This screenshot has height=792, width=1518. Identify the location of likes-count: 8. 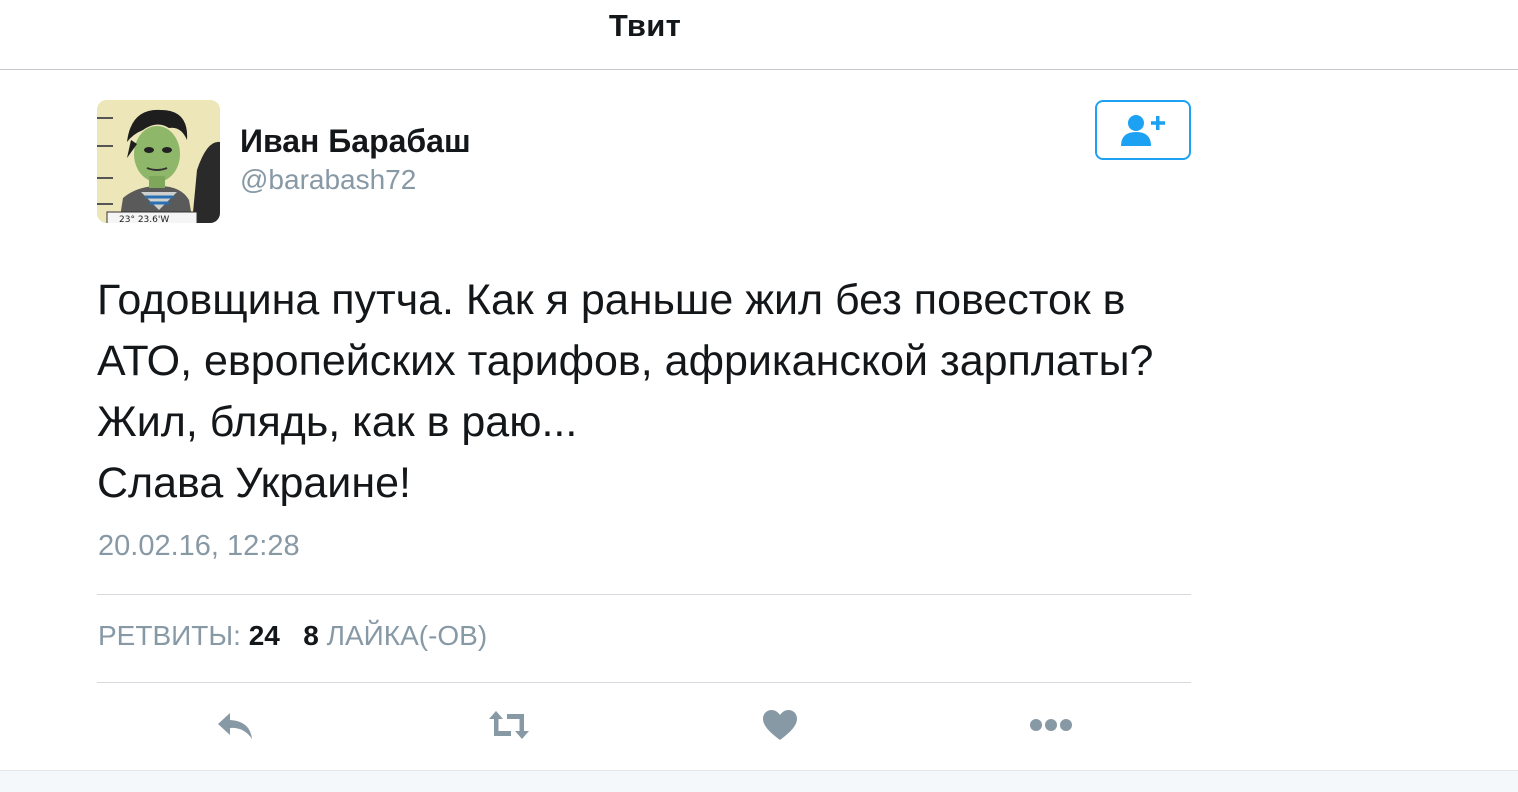
(311, 635).